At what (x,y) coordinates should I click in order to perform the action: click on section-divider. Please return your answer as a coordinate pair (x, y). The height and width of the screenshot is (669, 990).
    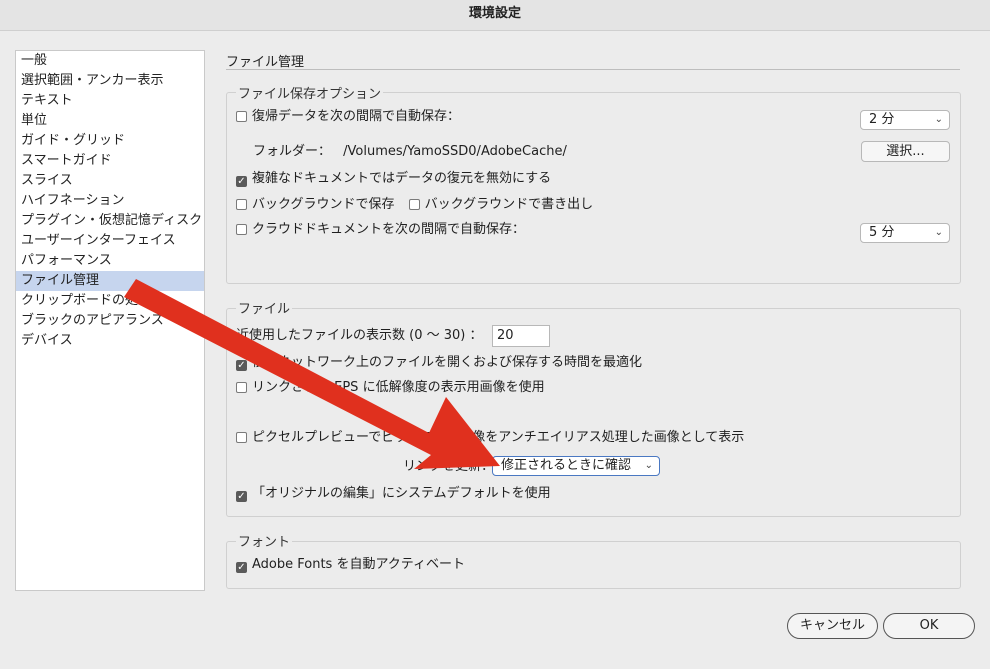
    Looking at the image, I should click on (593, 69).